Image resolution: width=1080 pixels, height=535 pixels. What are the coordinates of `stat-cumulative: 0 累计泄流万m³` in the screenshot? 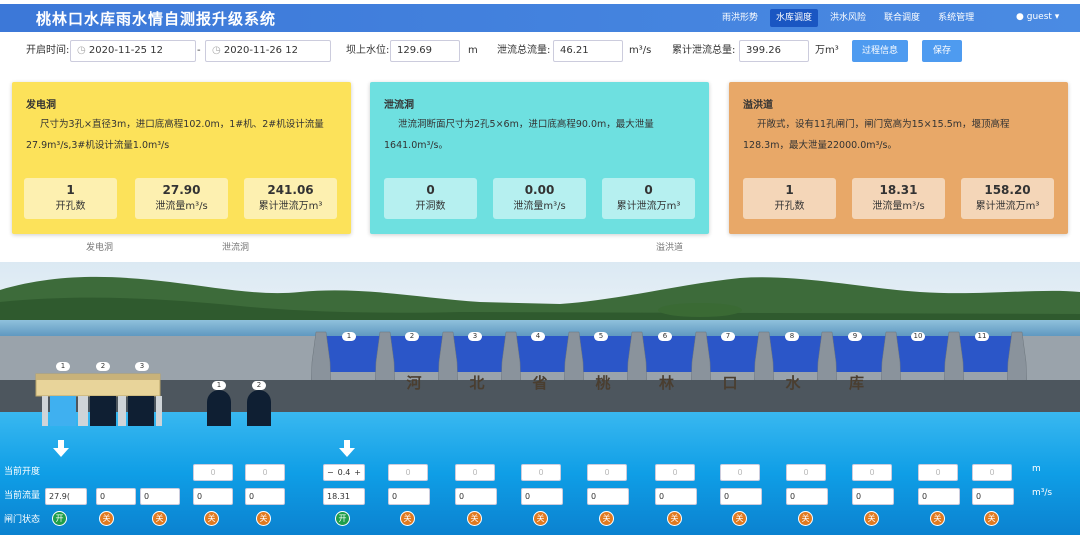 It's located at (648, 198).